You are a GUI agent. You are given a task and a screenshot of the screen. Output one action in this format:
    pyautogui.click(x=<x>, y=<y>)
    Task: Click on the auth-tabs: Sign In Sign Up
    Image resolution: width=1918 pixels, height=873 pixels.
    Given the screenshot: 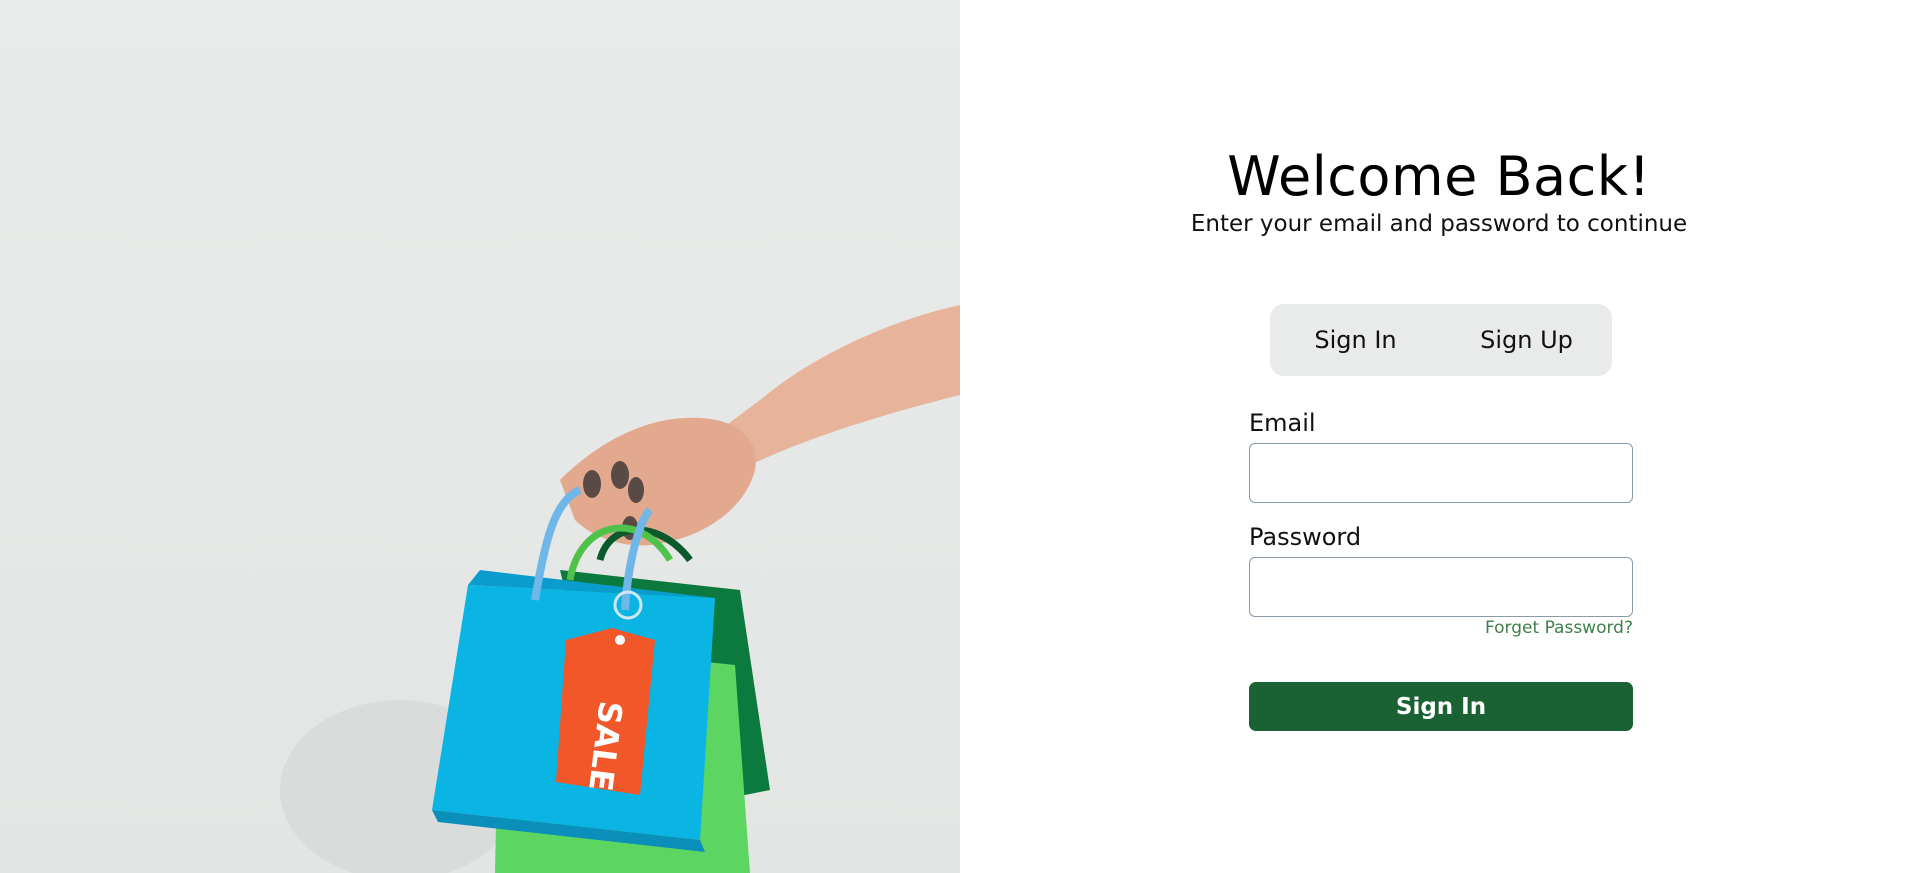 What is the action you would take?
    pyautogui.click(x=1441, y=340)
    